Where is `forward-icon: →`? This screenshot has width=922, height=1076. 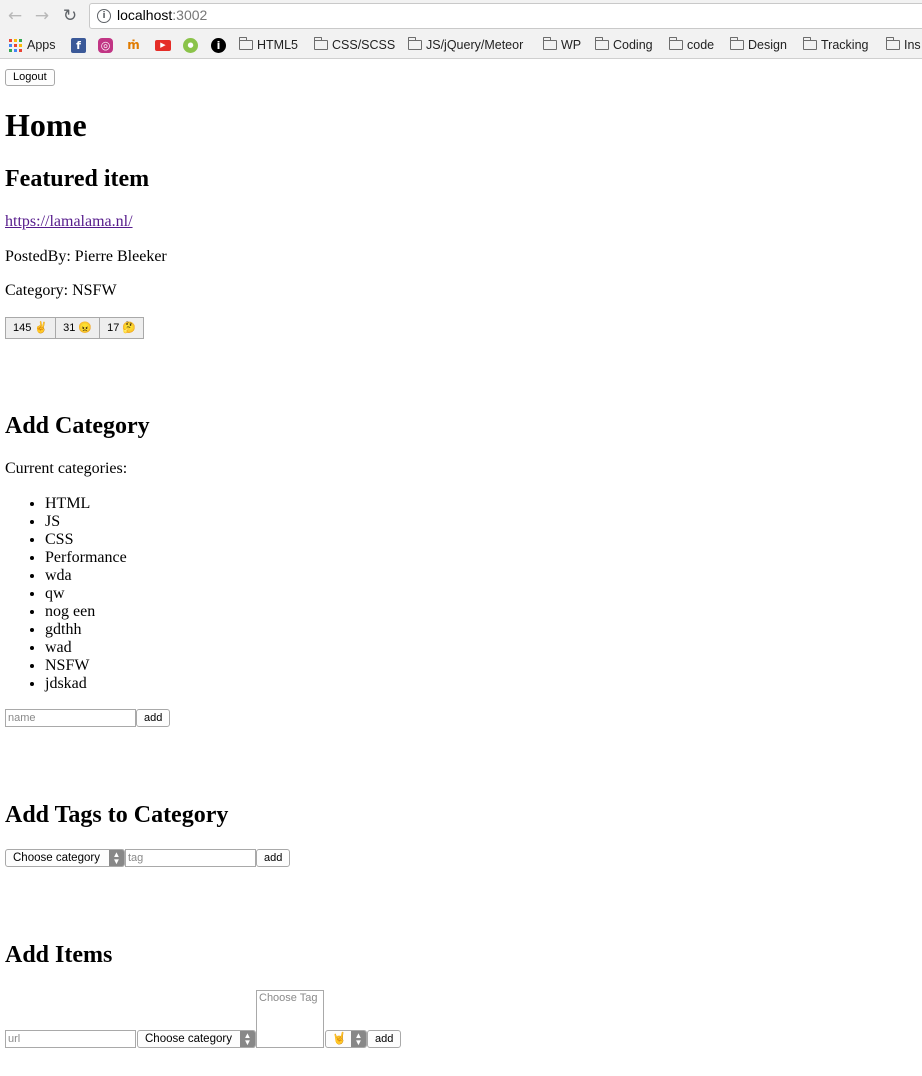
forward-icon: → is located at coordinates (42, 16).